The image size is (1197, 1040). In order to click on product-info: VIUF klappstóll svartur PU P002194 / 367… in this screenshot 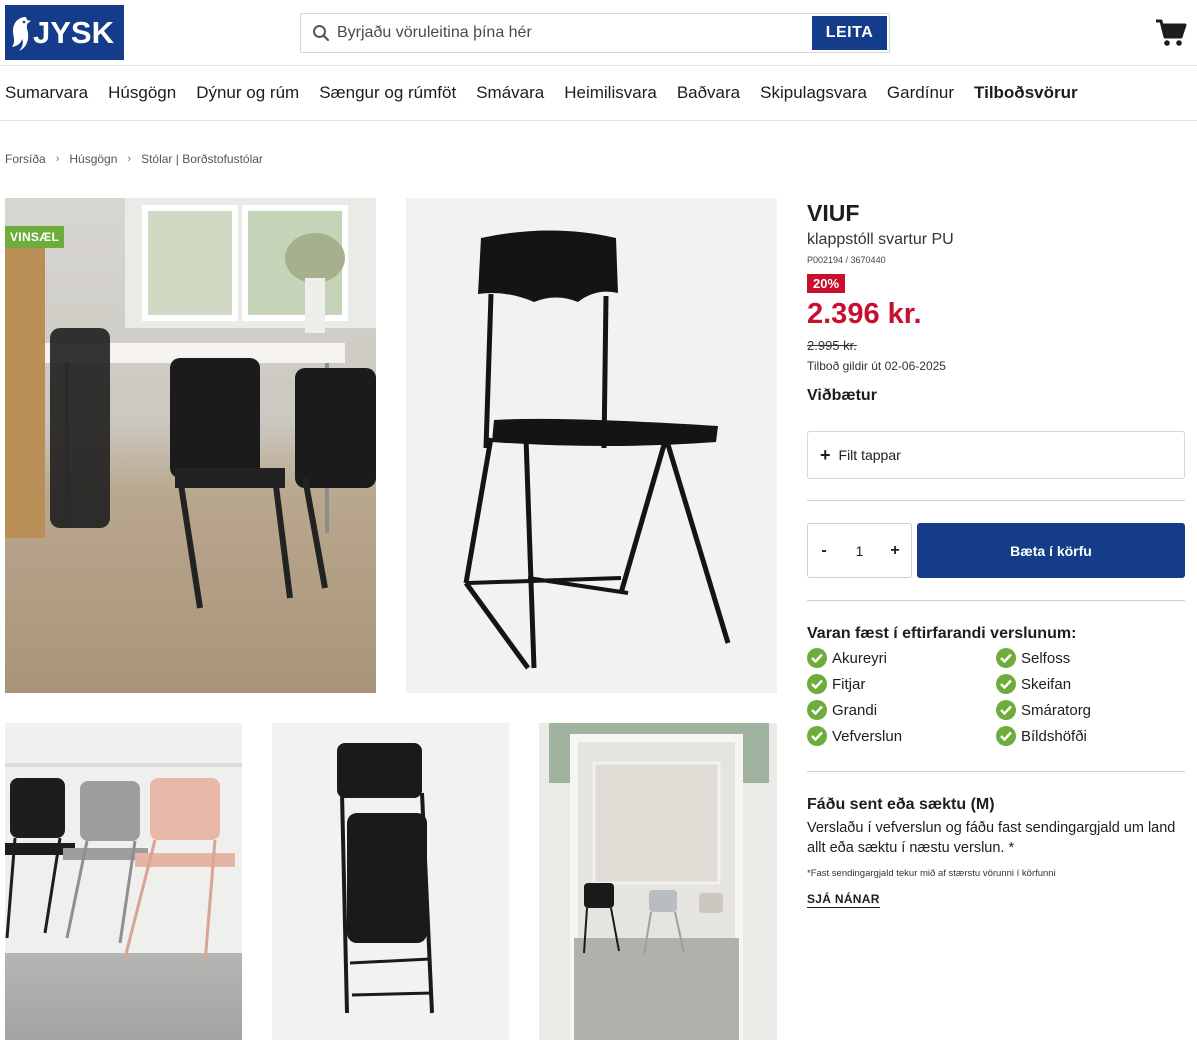, I will do `click(996, 301)`.